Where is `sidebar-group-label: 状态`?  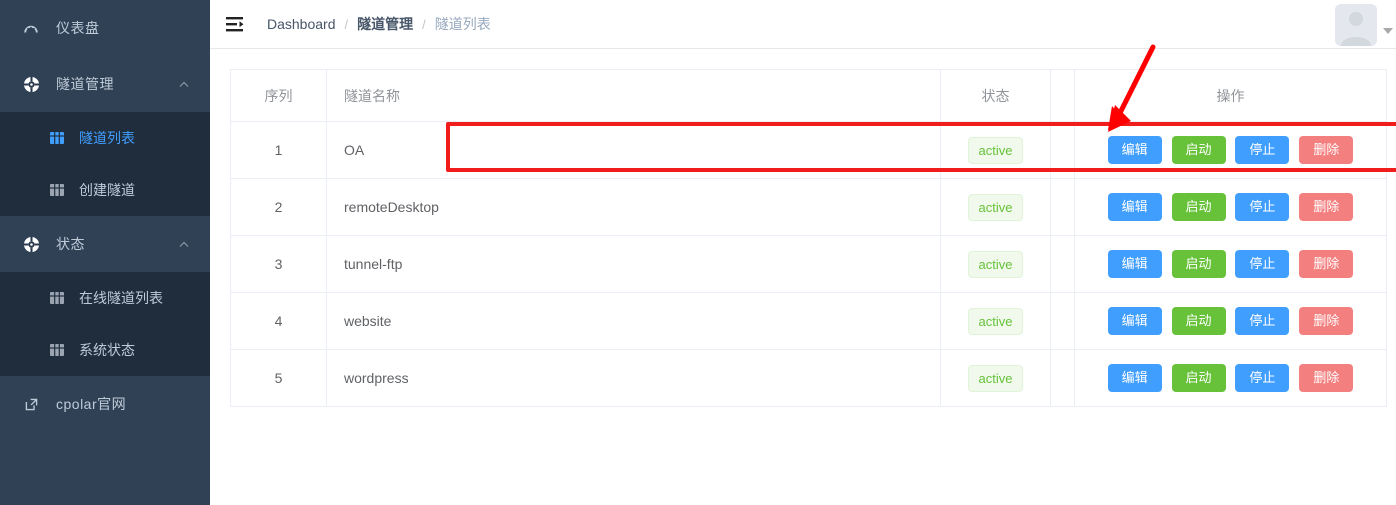
sidebar-group-label: 状态 is located at coordinates (70, 244).